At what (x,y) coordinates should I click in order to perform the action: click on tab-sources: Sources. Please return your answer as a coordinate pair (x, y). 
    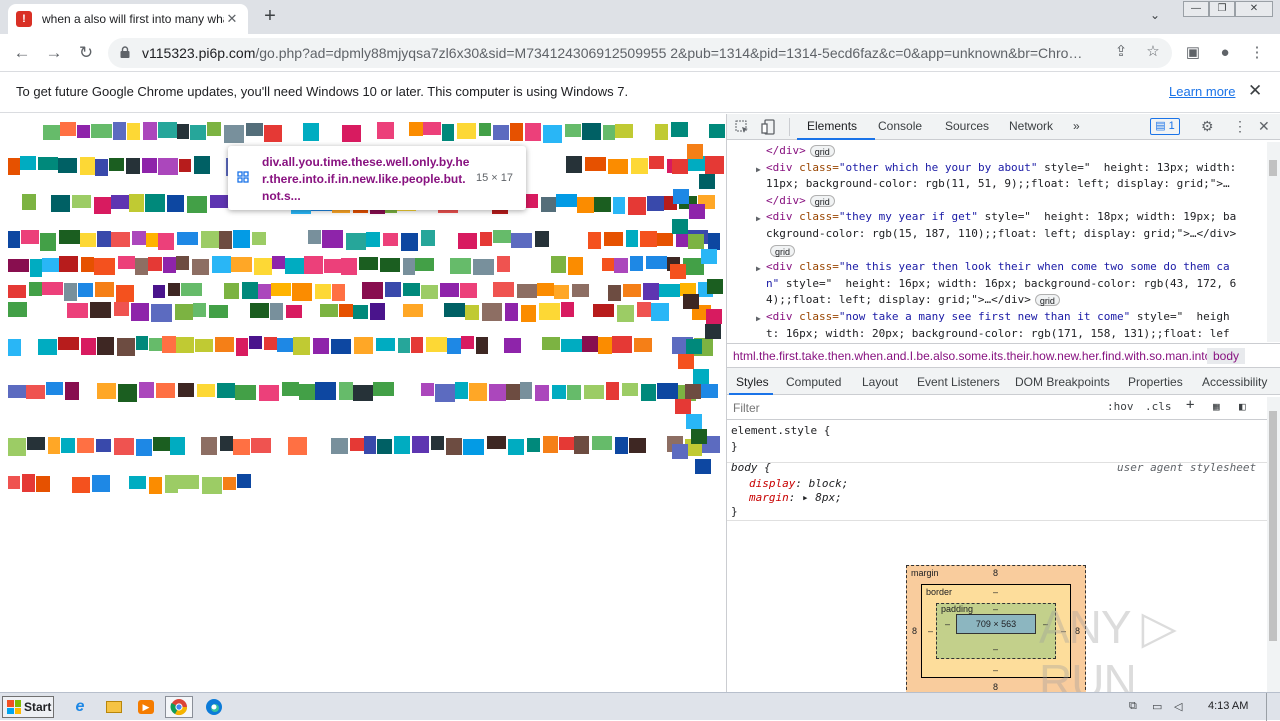
    Looking at the image, I should click on (967, 126).